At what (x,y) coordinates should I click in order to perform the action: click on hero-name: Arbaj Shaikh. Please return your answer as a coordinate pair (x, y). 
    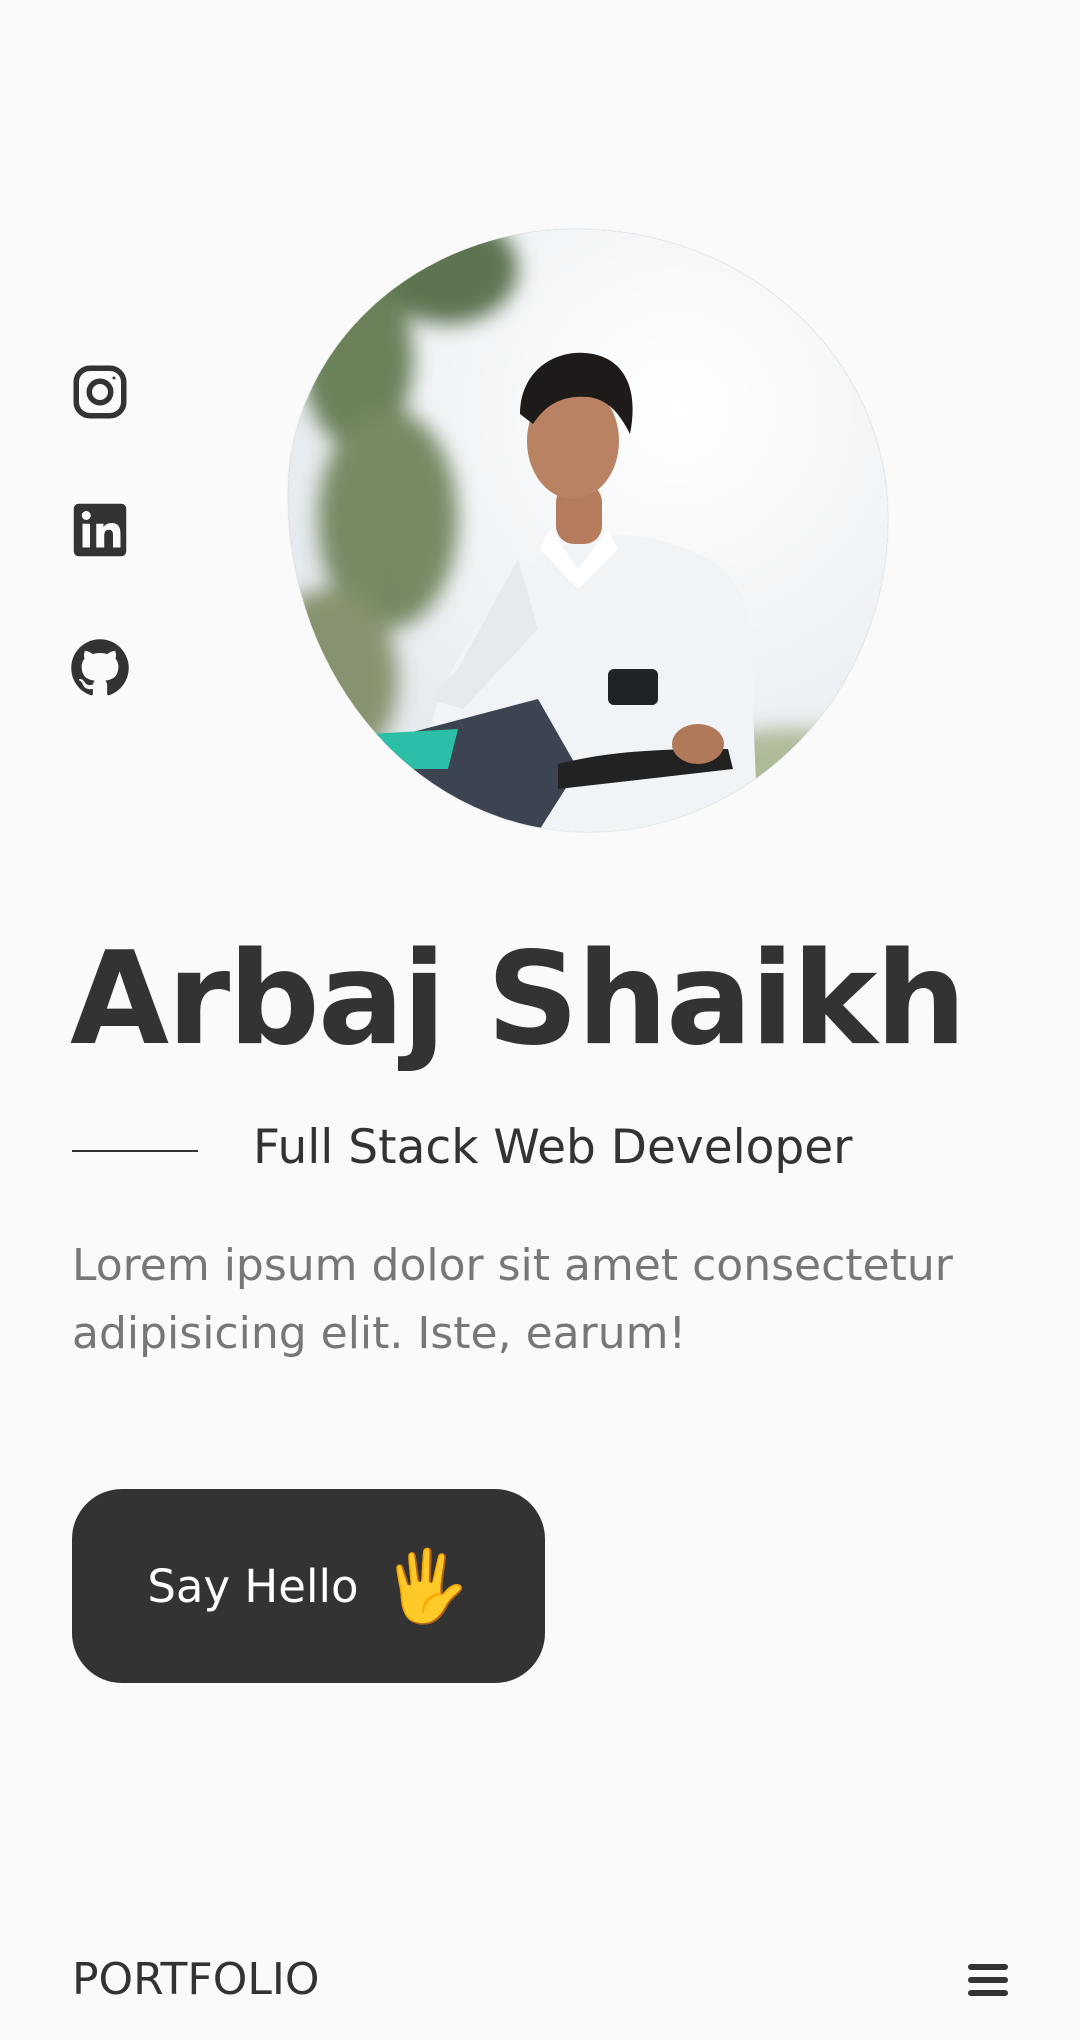
    Looking at the image, I should click on (518, 999).